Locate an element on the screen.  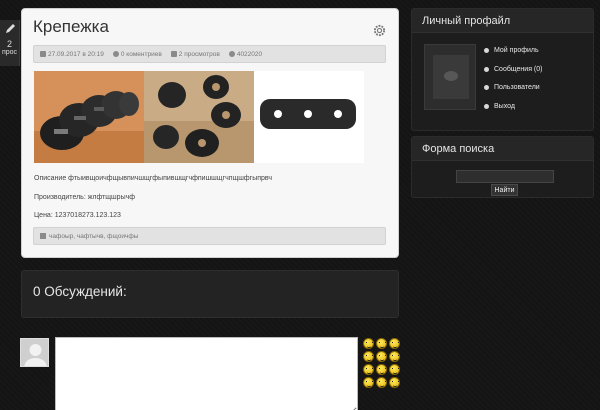
profile-link-messages: Сообщения (0) is located at coordinates (513, 75).